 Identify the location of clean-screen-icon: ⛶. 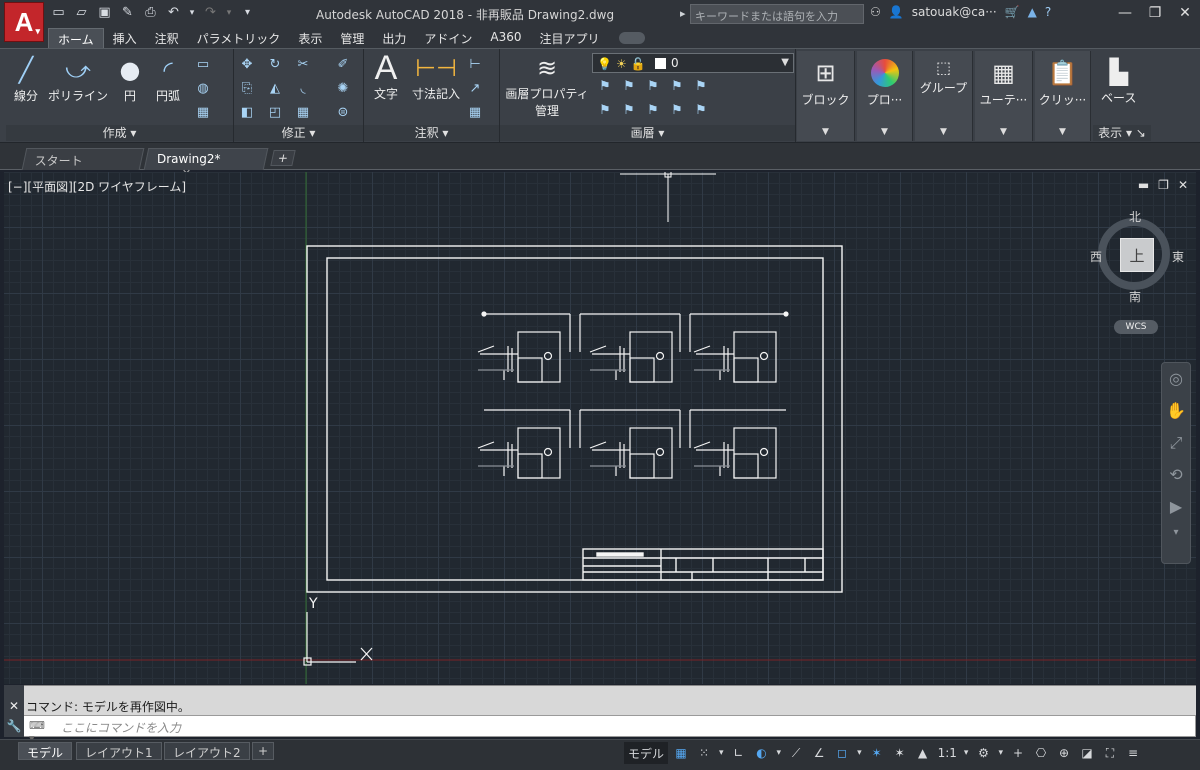
(1110, 753).